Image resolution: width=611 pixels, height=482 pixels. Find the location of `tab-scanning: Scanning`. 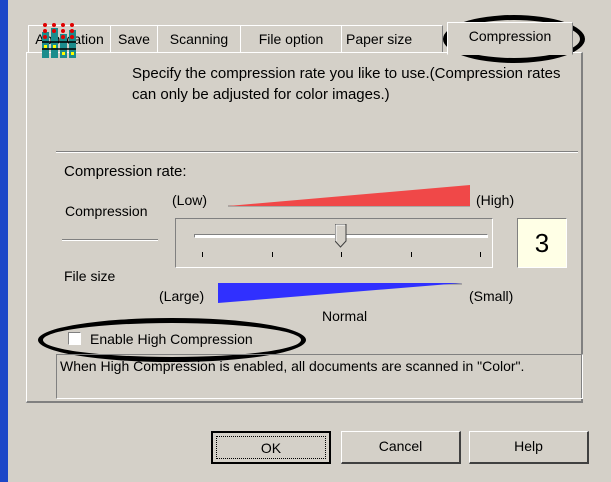

tab-scanning: Scanning is located at coordinates (199, 39).